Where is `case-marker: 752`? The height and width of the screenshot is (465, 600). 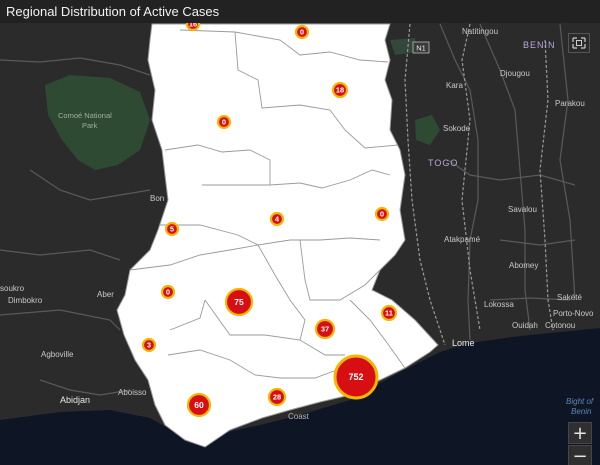 case-marker: 752 is located at coordinates (356, 377).